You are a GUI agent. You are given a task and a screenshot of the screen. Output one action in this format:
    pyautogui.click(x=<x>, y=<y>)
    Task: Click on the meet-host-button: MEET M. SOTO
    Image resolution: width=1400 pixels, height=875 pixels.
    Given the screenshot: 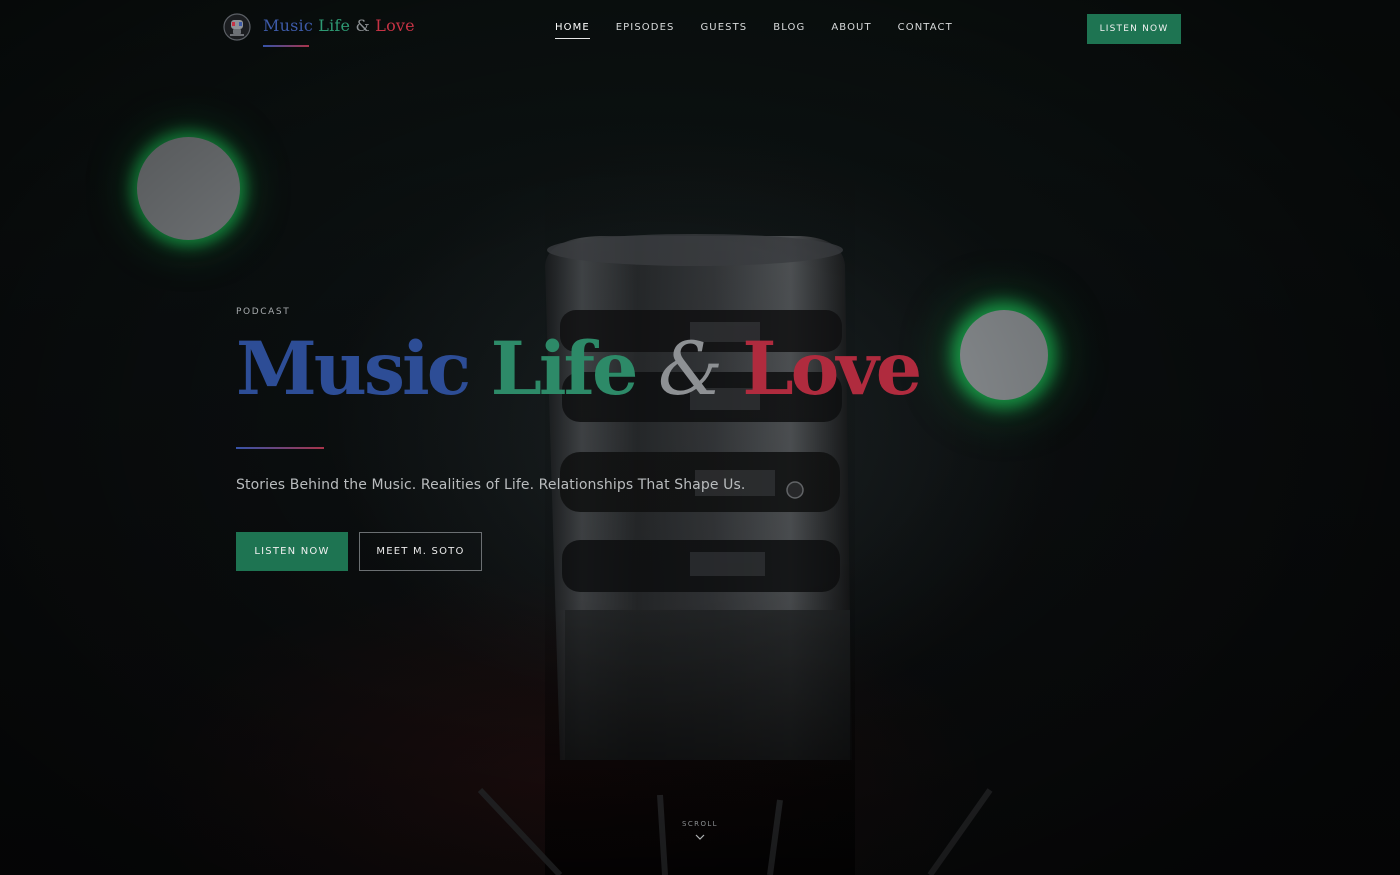 What is the action you would take?
    pyautogui.click(x=420, y=551)
    